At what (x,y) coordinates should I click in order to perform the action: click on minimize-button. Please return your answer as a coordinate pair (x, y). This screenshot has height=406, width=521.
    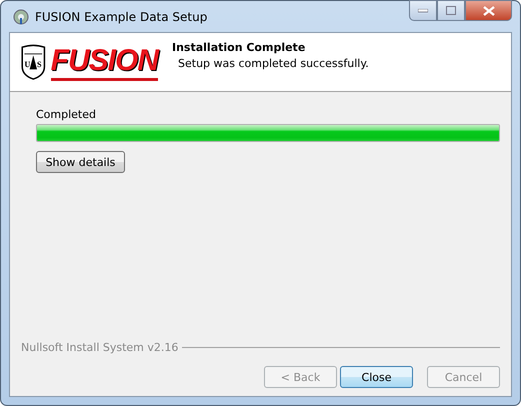
    Looking at the image, I should click on (423, 10).